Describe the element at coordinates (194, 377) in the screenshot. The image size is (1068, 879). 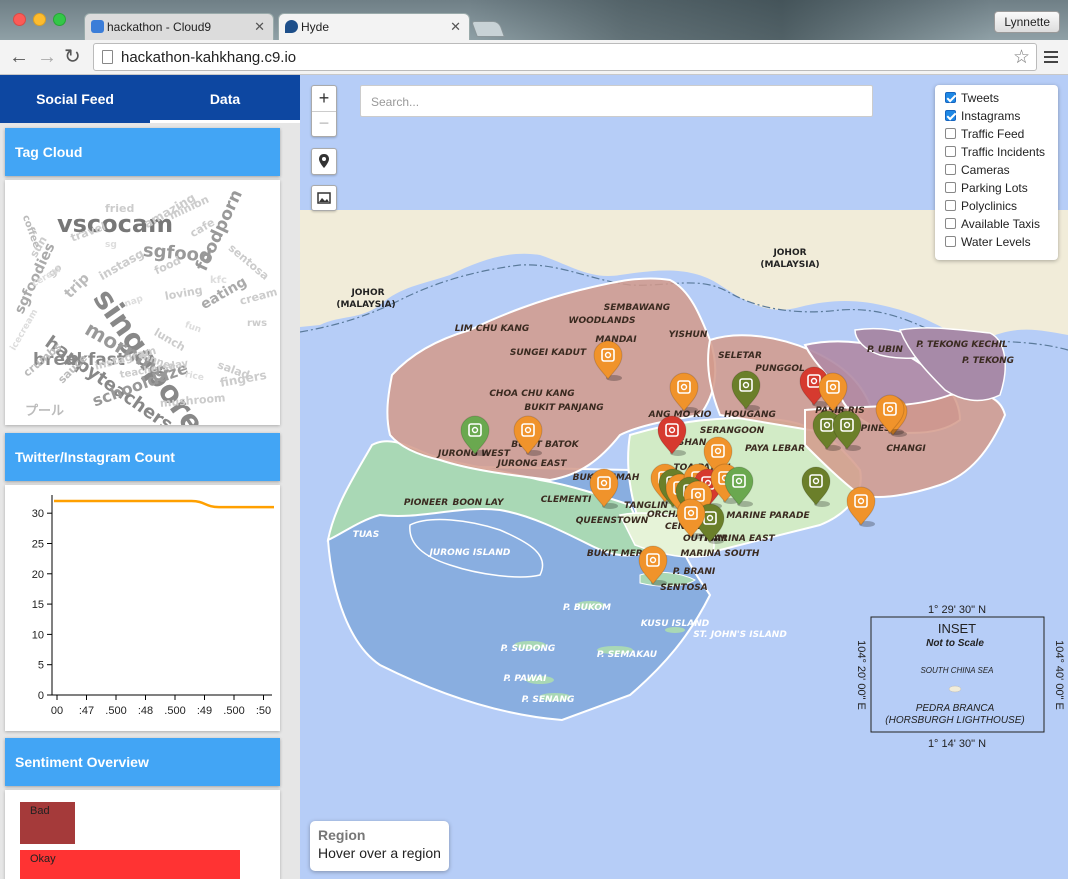
I see `tag-word: rice` at that location.